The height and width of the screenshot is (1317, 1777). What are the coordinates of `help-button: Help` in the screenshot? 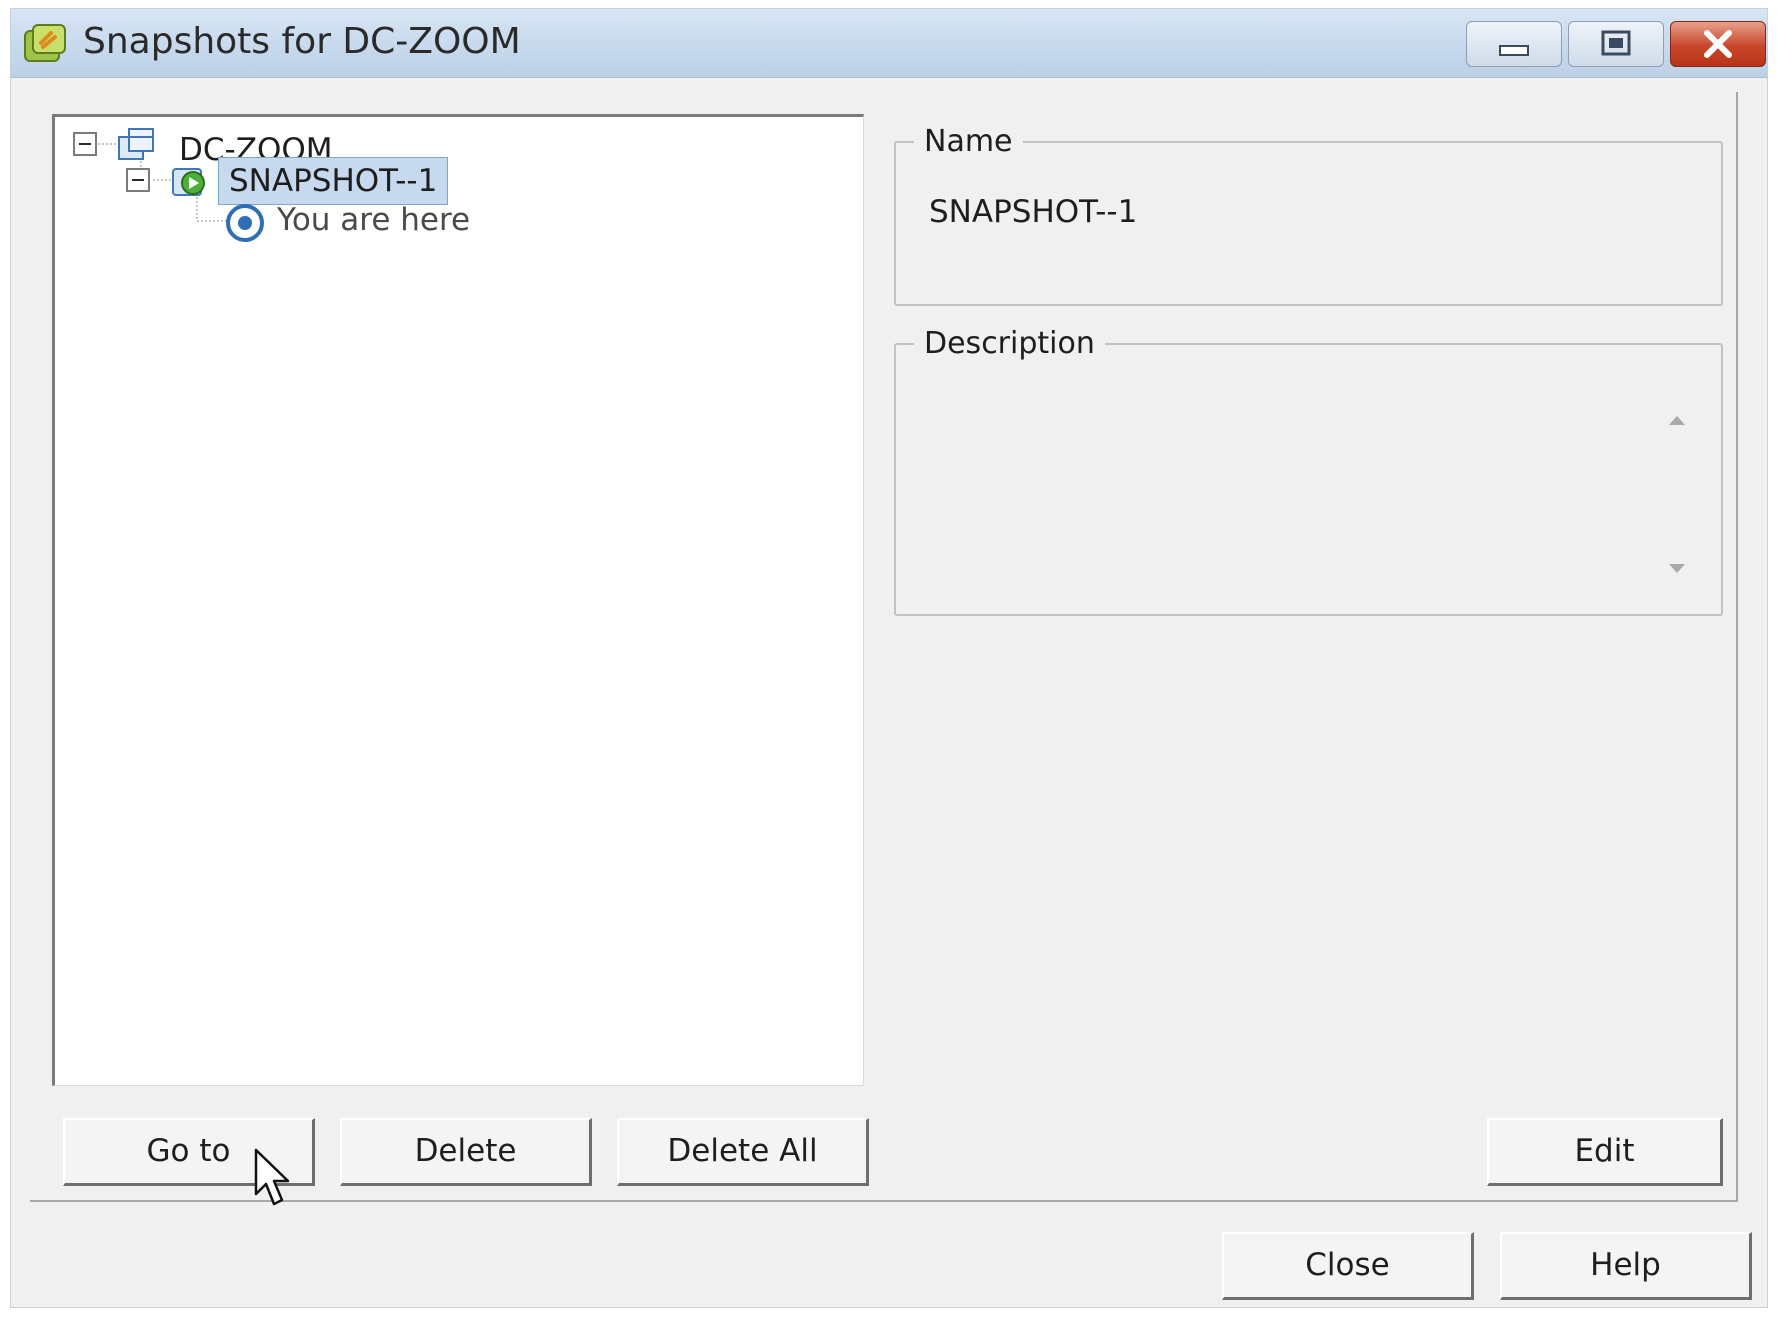 It's located at (1626, 1266).